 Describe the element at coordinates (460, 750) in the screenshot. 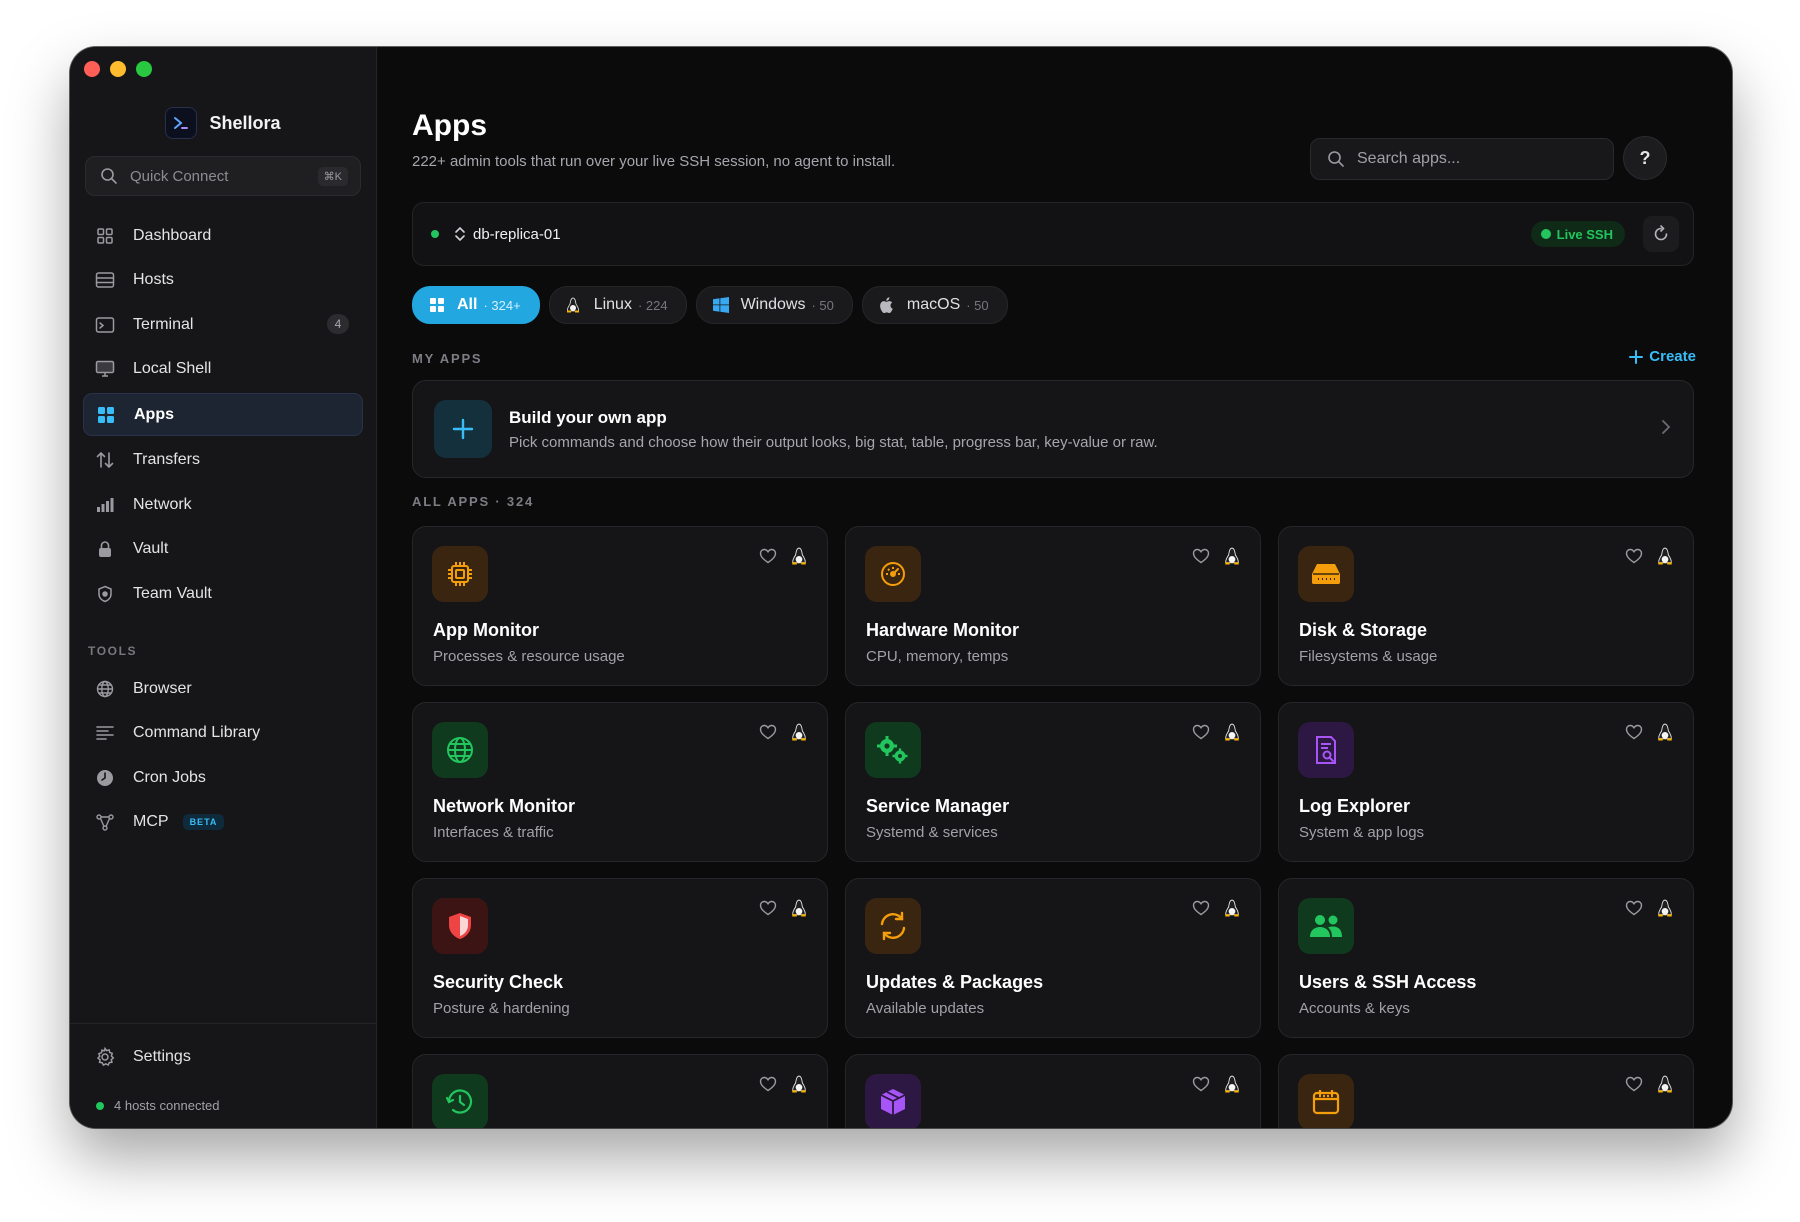

I see `globe-icon` at that location.